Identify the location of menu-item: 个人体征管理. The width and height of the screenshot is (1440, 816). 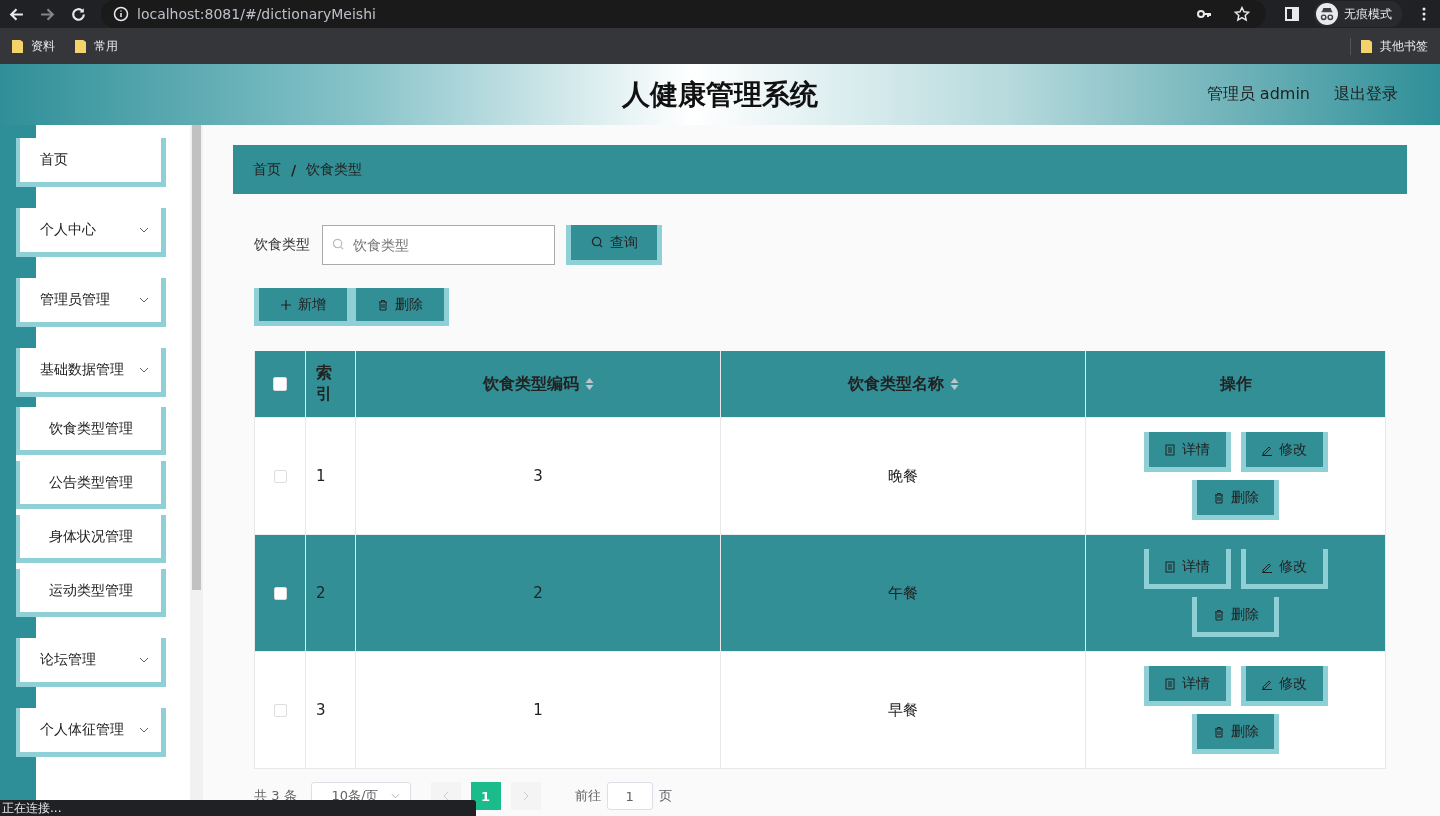
(91, 732).